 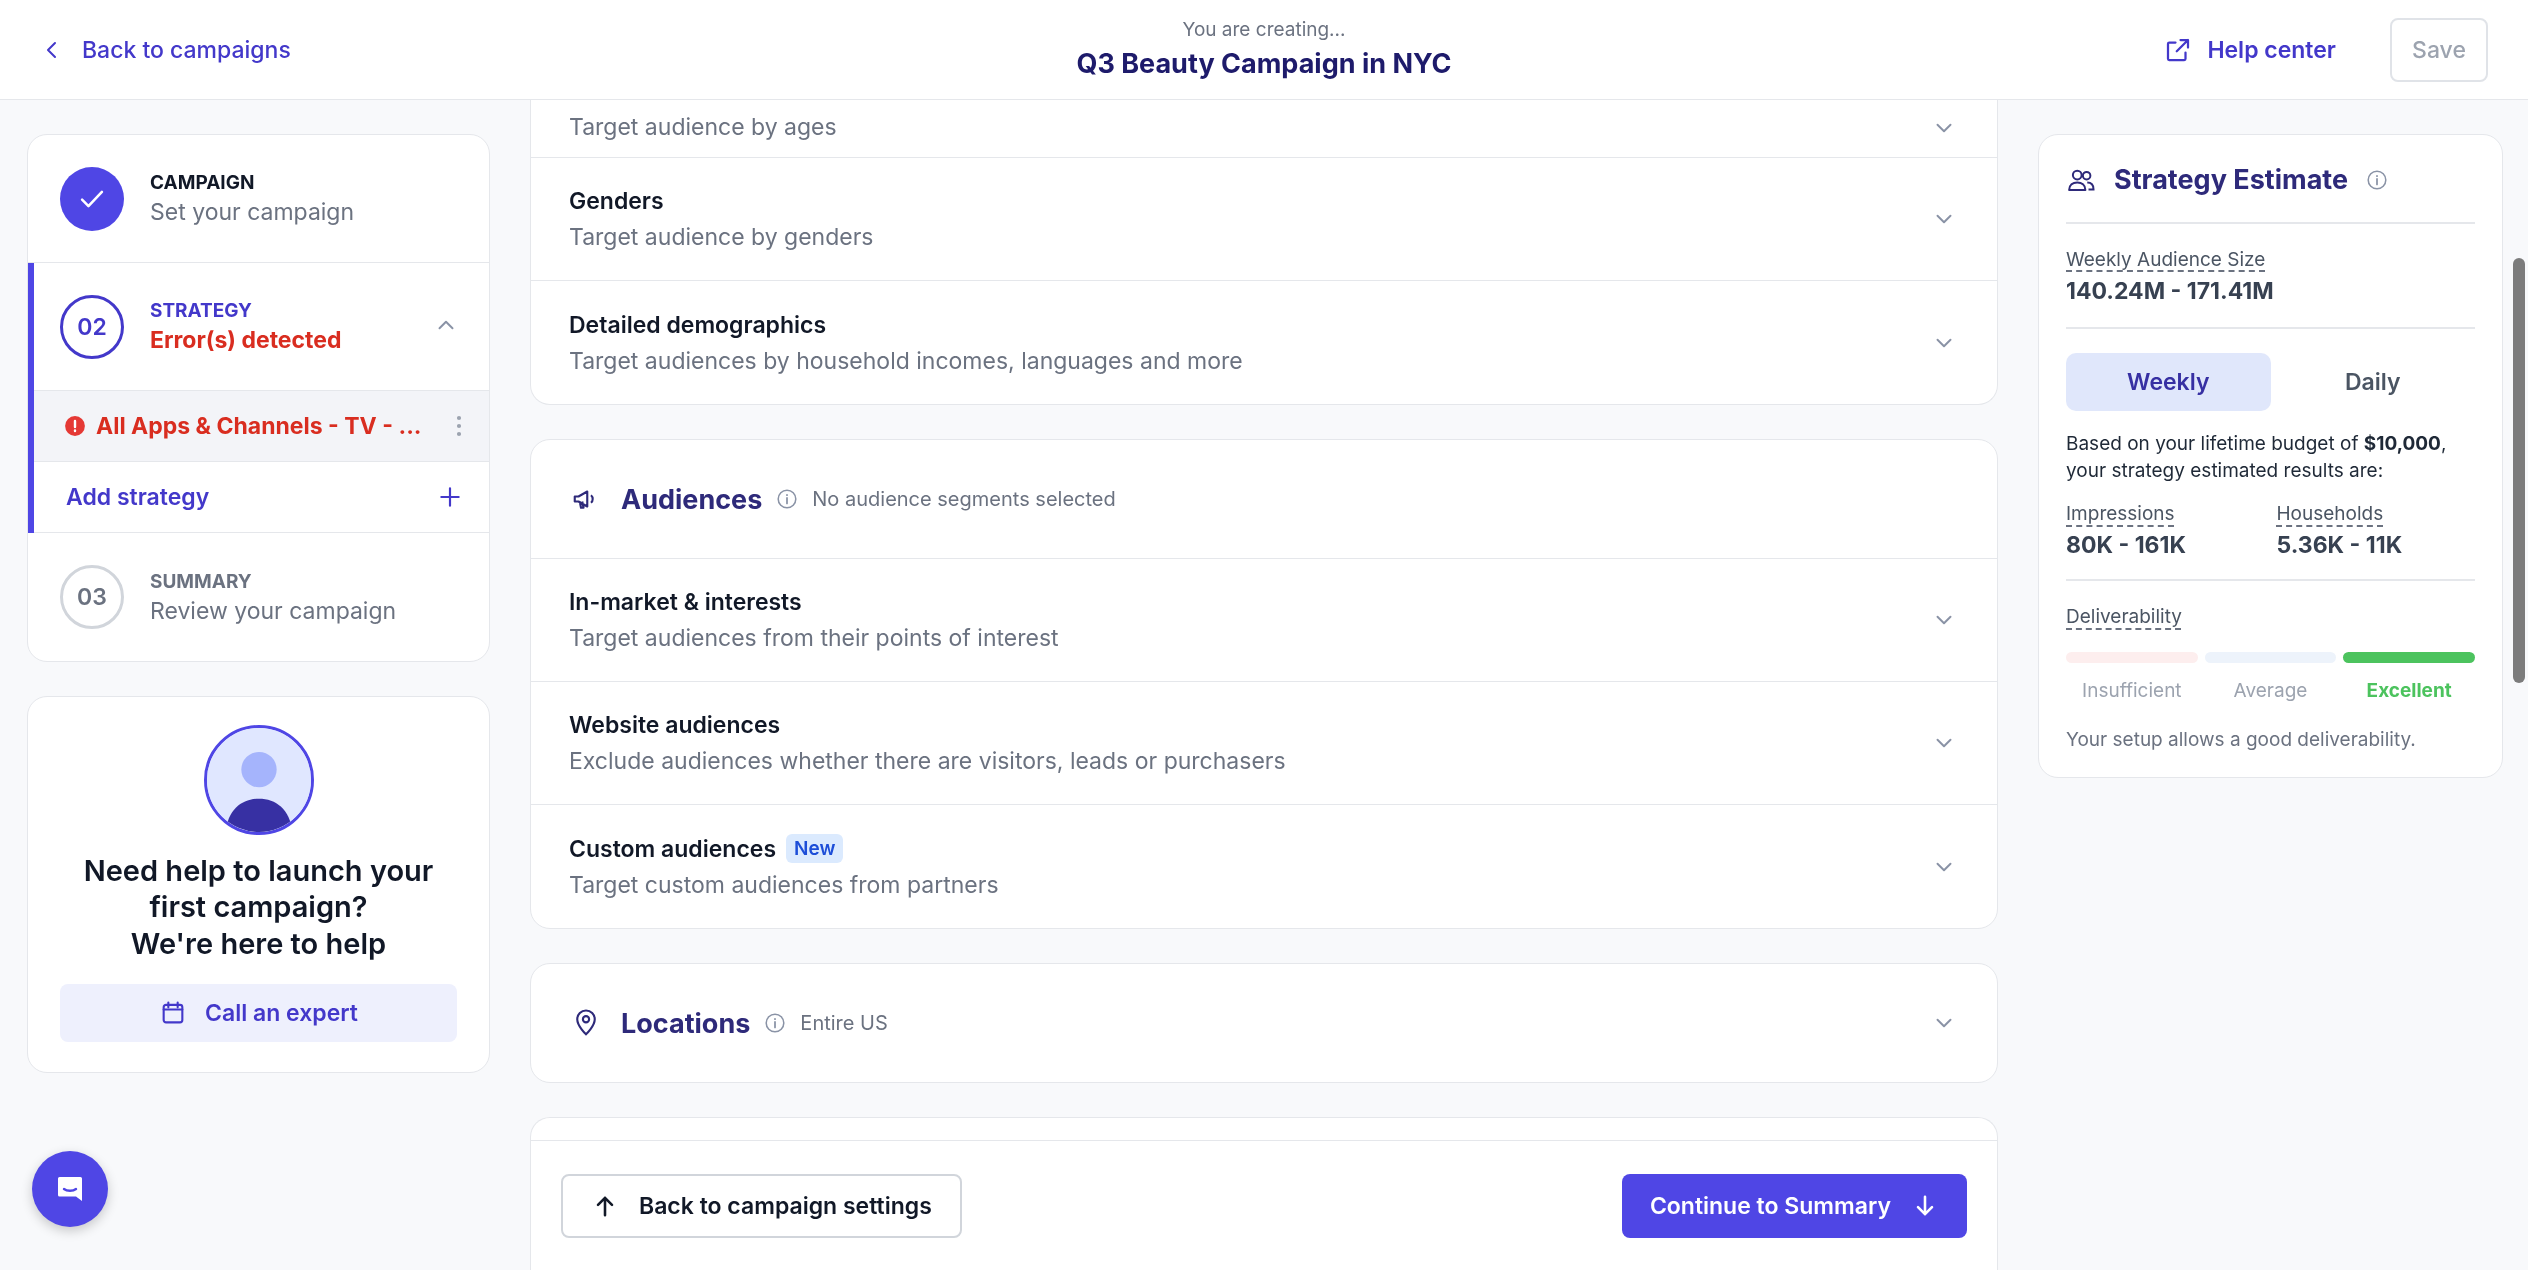 What do you see at coordinates (698, 324) in the screenshot?
I see `row-title: Detailed demographics` at bounding box center [698, 324].